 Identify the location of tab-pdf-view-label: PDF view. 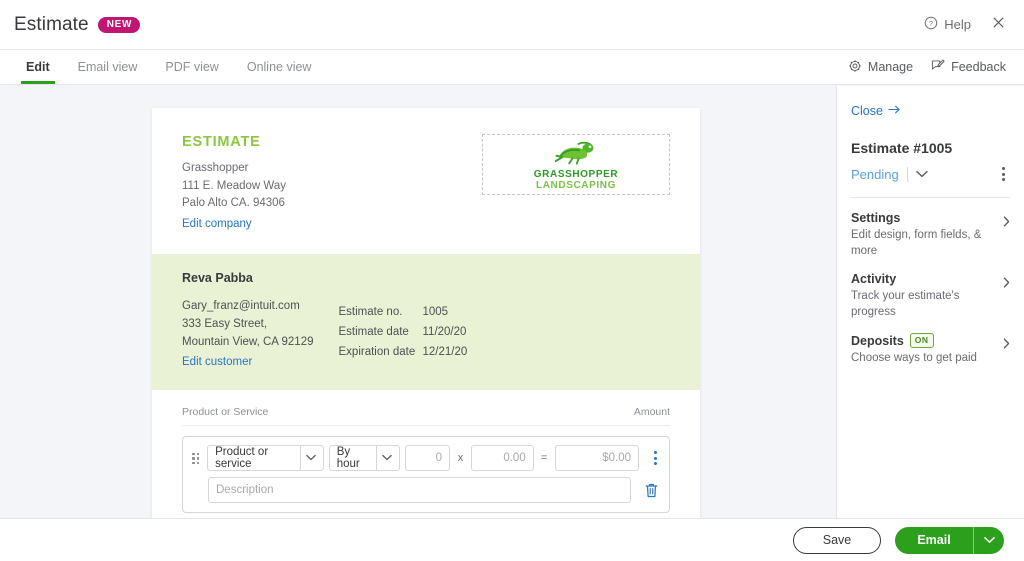
(192, 67).